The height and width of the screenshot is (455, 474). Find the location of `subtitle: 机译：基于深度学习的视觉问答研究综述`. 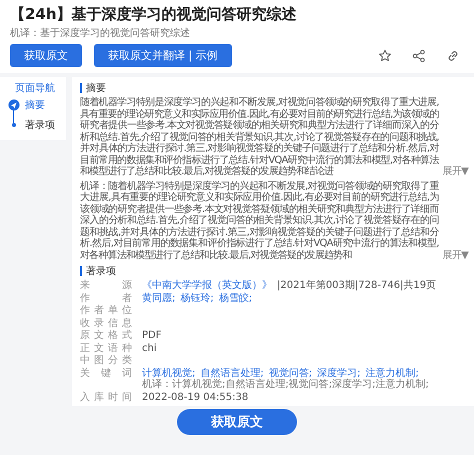

subtitle: 机译：基于深度学习的视觉问答研究综述 is located at coordinates (100, 33).